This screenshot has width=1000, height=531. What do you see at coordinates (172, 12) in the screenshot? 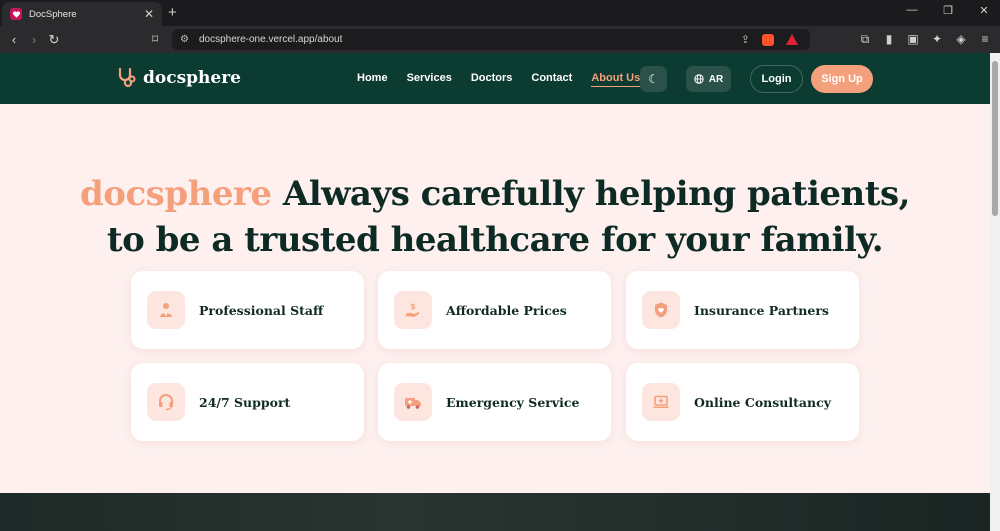
I see `new-tab-button: +` at bounding box center [172, 12].